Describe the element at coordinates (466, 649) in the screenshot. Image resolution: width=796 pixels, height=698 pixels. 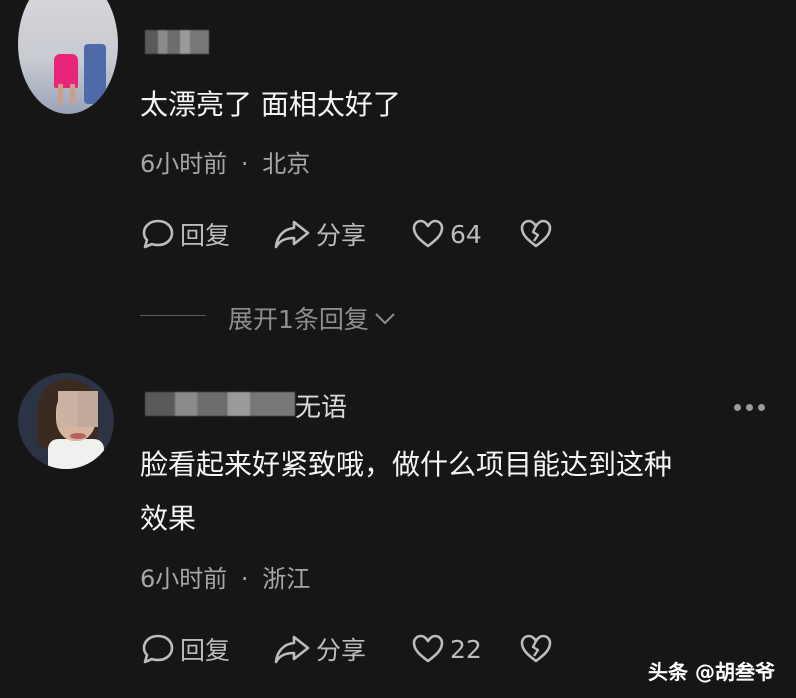
I see `like-count: 22` at that location.